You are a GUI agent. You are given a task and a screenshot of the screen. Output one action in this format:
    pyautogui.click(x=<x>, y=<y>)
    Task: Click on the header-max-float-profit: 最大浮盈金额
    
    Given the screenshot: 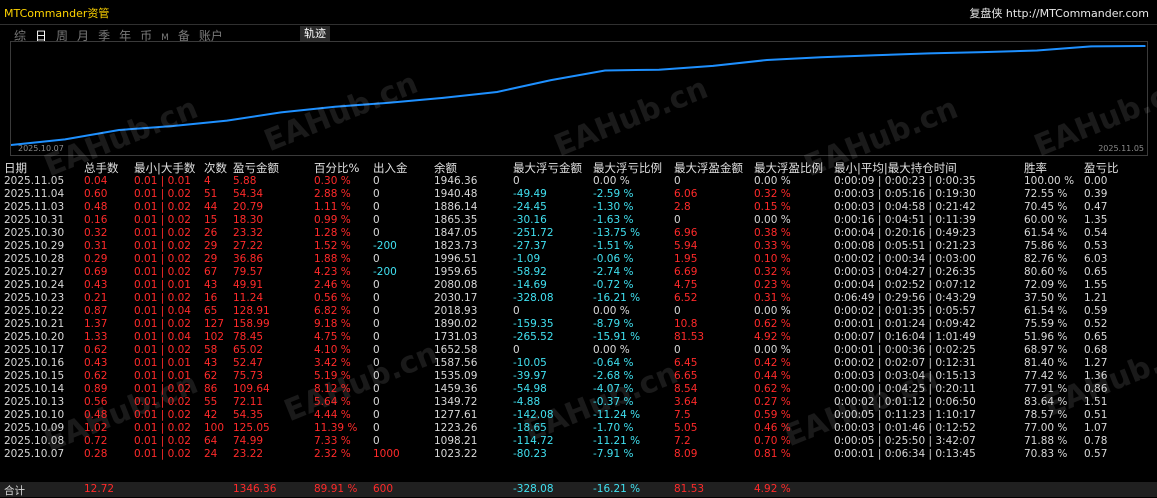 What is the action you would take?
    pyautogui.click(x=708, y=168)
    